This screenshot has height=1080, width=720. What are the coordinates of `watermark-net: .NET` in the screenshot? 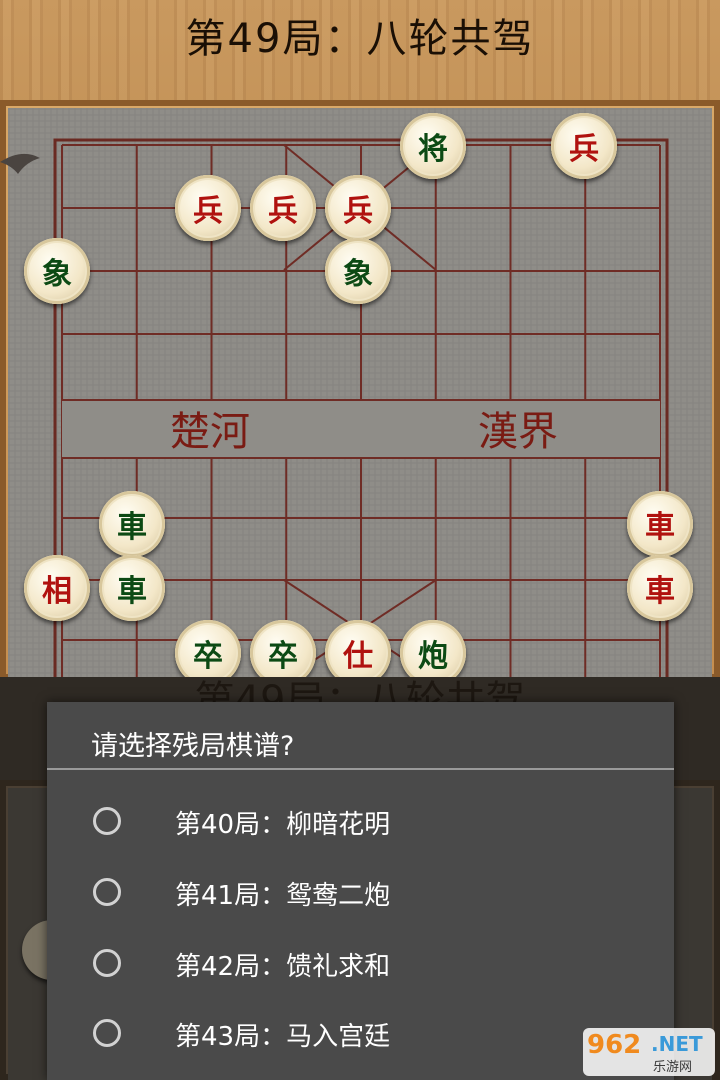 It's located at (677, 1044).